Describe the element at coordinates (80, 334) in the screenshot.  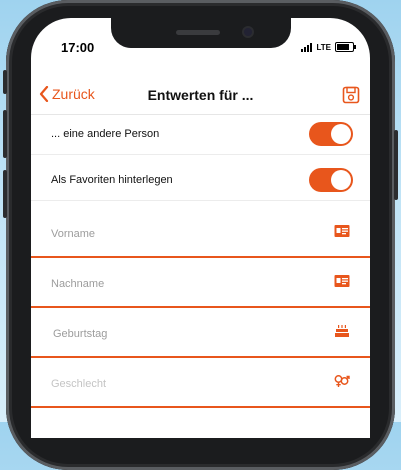
I see `birthday-placeholder: Geburtstag` at that location.